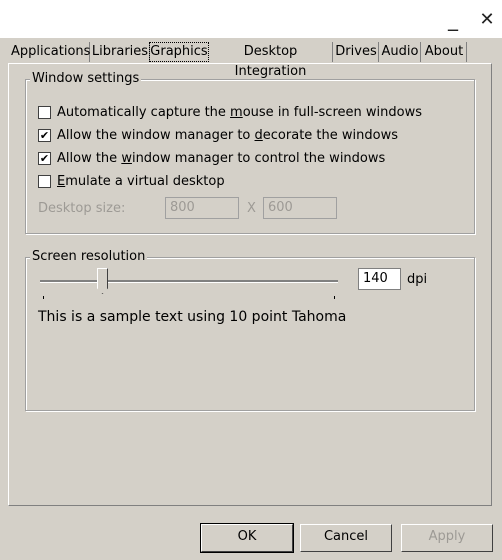 The image size is (502, 560). What do you see at coordinates (44, 181) in the screenshot?
I see `checkbox-virtual-desktop` at bounding box center [44, 181].